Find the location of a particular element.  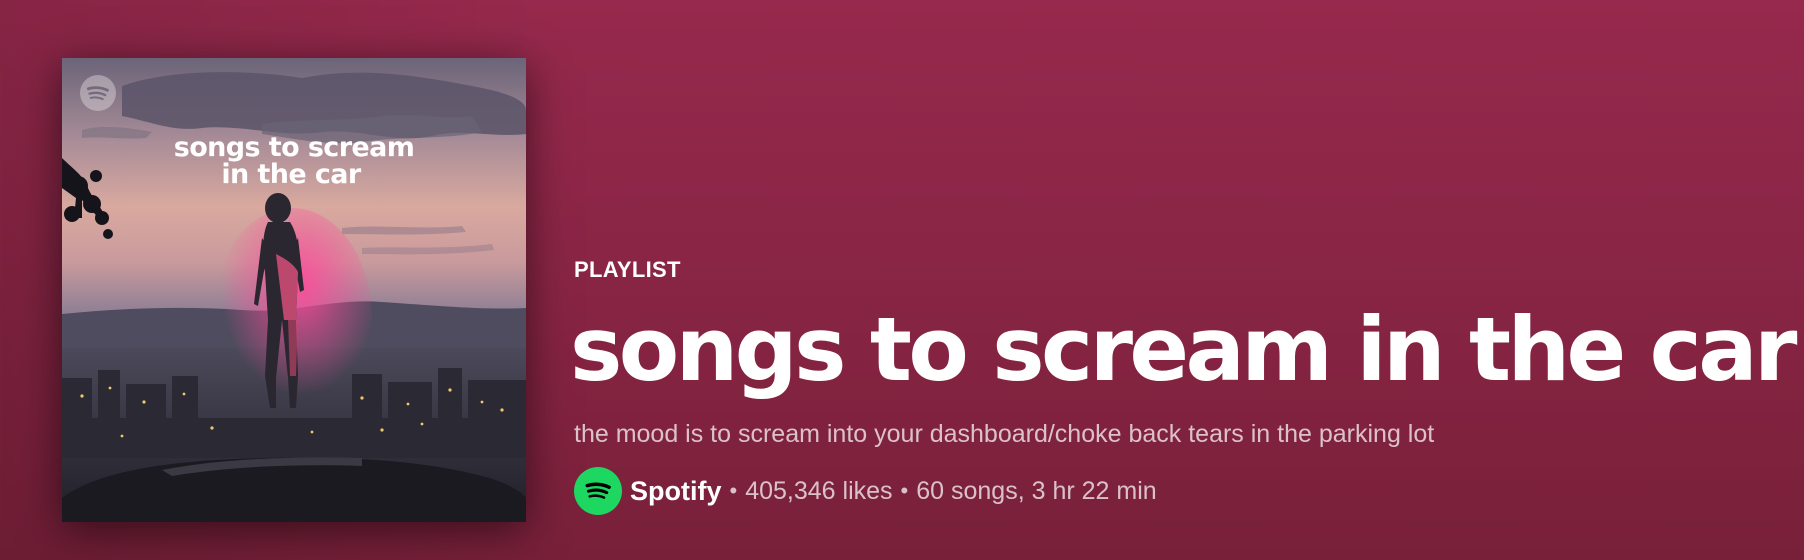

playlist-type-label: PLAYLIST is located at coordinates (627, 269).